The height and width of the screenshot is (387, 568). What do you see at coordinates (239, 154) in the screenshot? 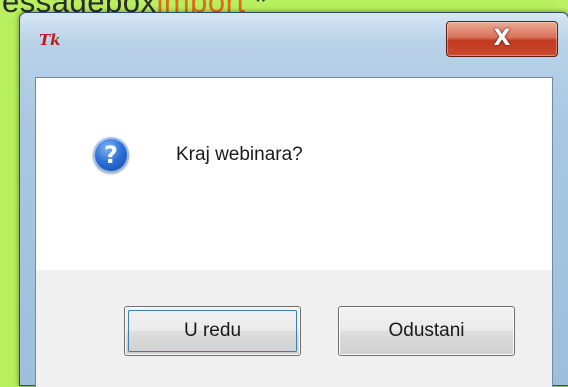
I see `dialog-message: Kraj webinara?` at bounding box center [239, 154].